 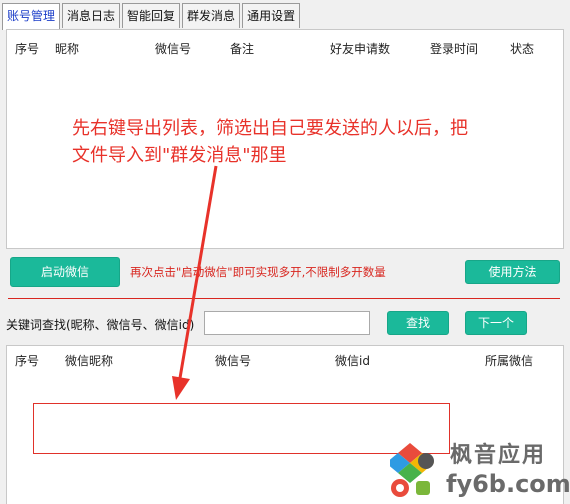 I want to click on annotation-arrow, so click(x=195, y=282).